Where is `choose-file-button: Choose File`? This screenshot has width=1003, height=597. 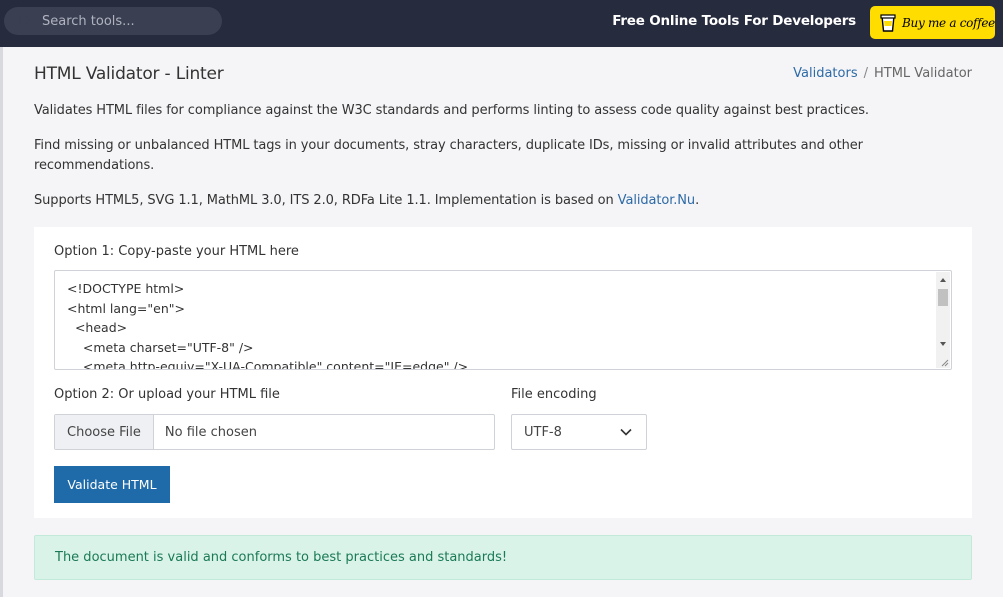 choose-file-button: Choose File is located at coordinates (104, 432).